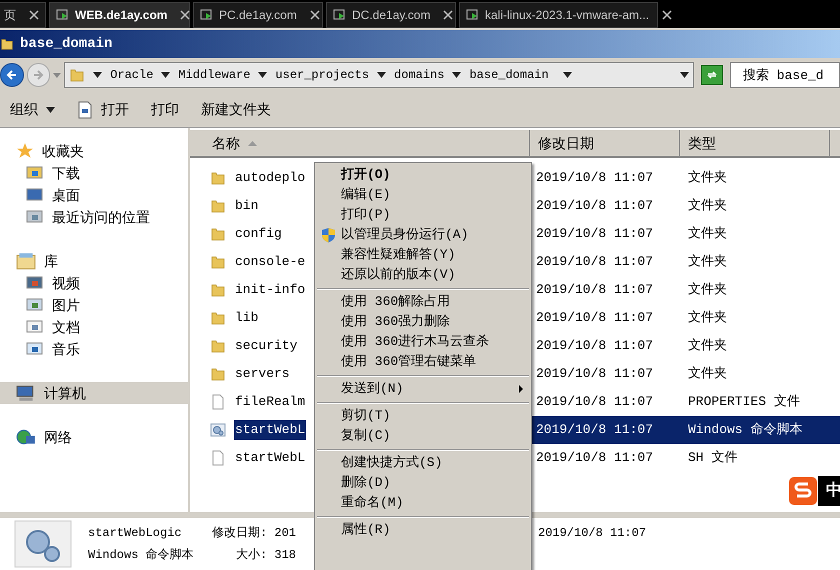  Describe the element at coordinates (94, 217) in the screenshot. I see `nav-item: 最近访问的位置` at that location.